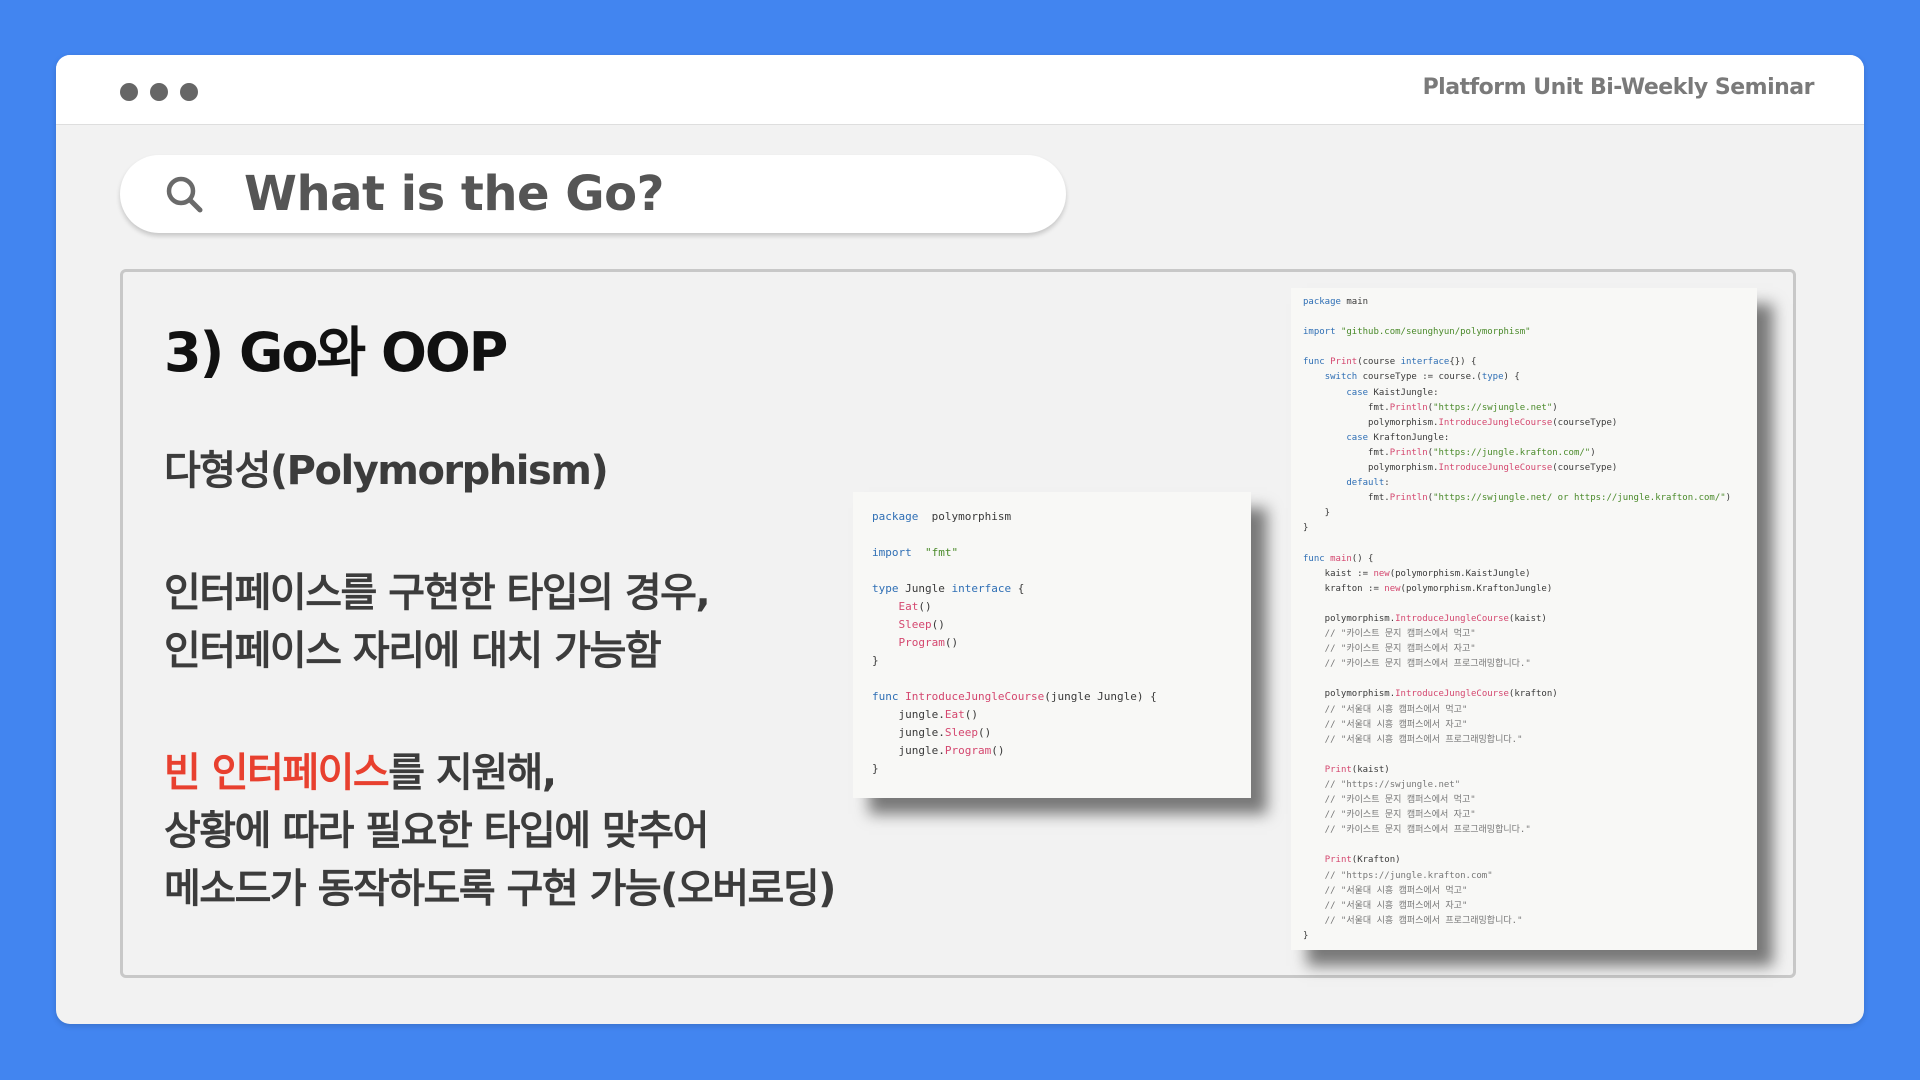  I want to click on search-query-text: What is the Go?, so click(454, 194).